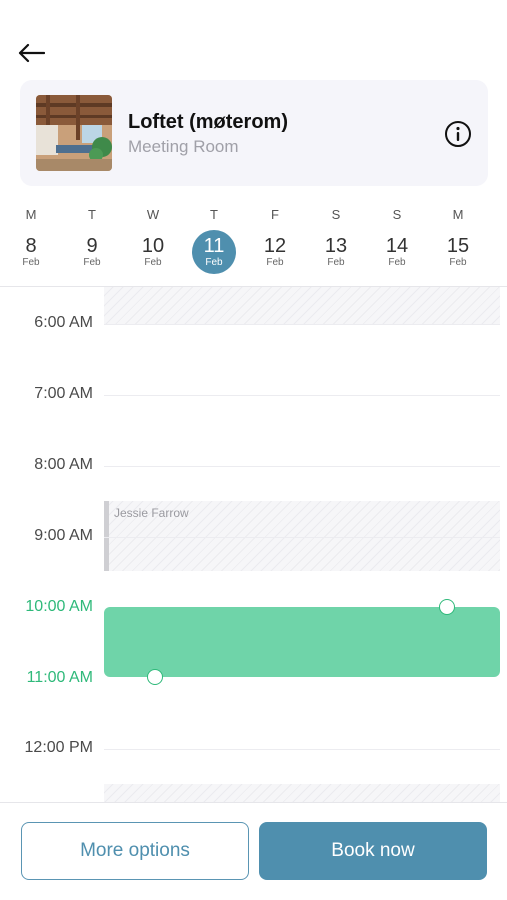  I want to click on hour-label: 9:00 AM, so click(63, 535).